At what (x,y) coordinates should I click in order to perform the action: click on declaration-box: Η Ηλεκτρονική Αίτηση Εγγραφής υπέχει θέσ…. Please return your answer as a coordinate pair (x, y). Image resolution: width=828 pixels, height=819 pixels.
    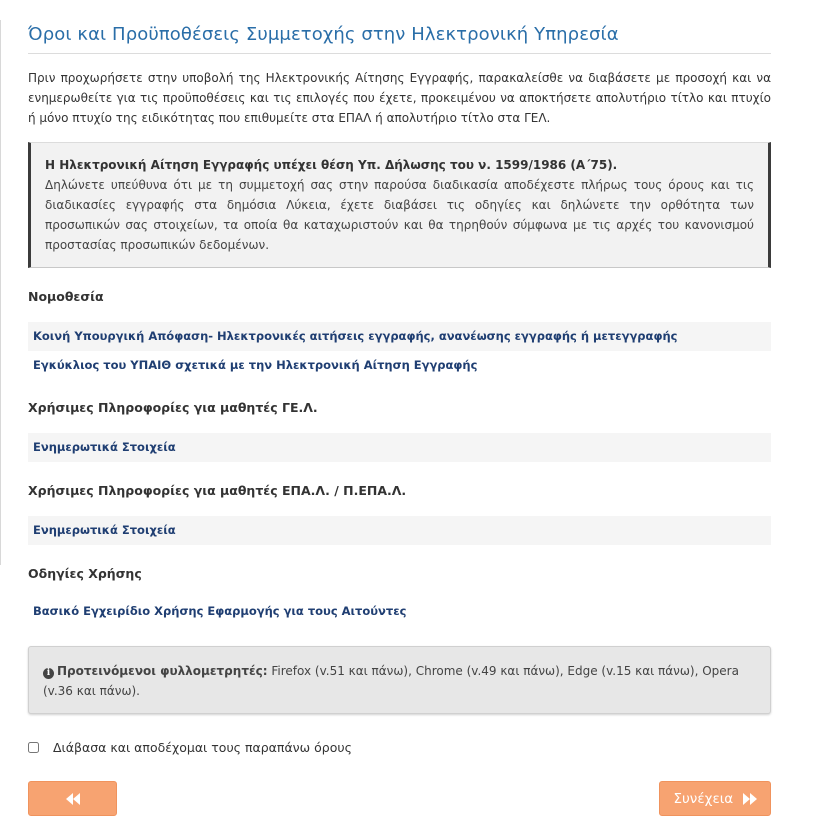
    Looking at the image, I should click on (399, 205).